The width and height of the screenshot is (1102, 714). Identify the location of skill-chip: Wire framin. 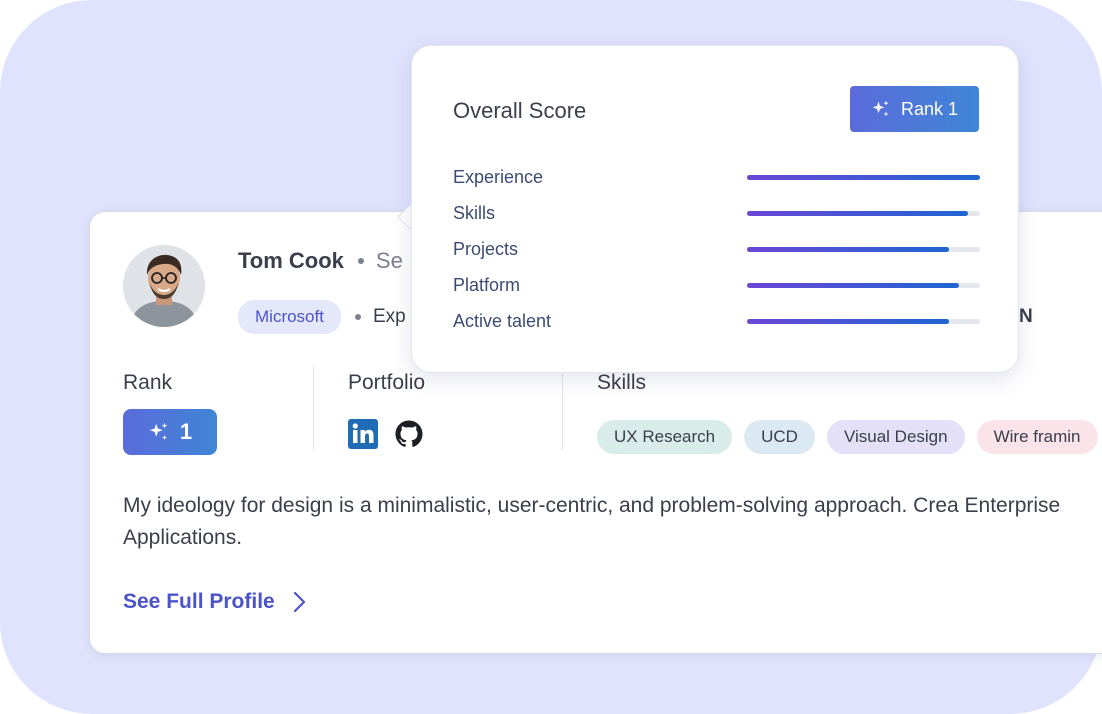
(1037, 437).